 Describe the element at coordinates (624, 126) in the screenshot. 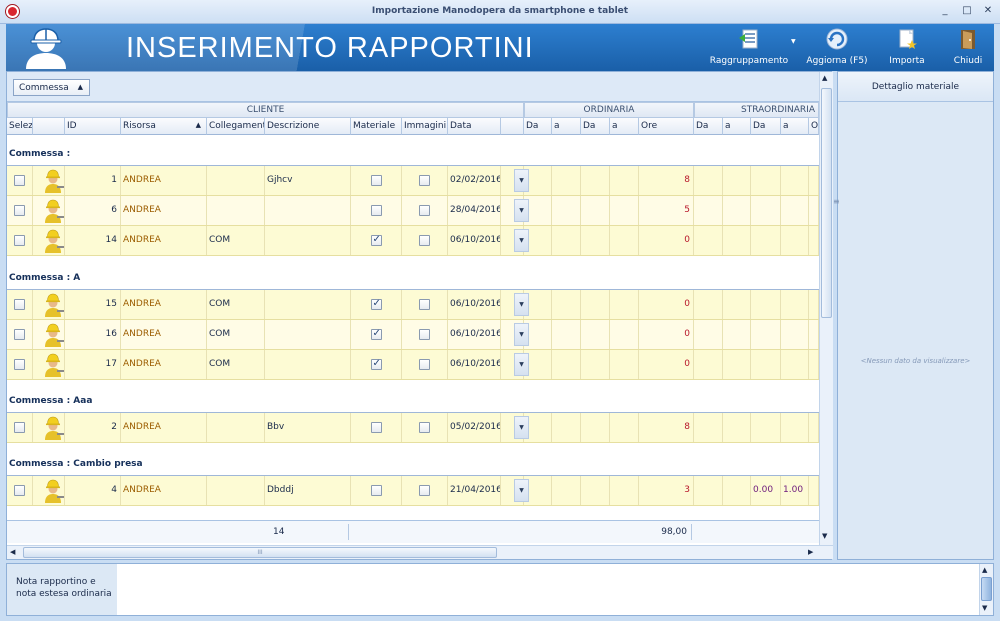

I see `col-header-ord-a2: a` at that location.